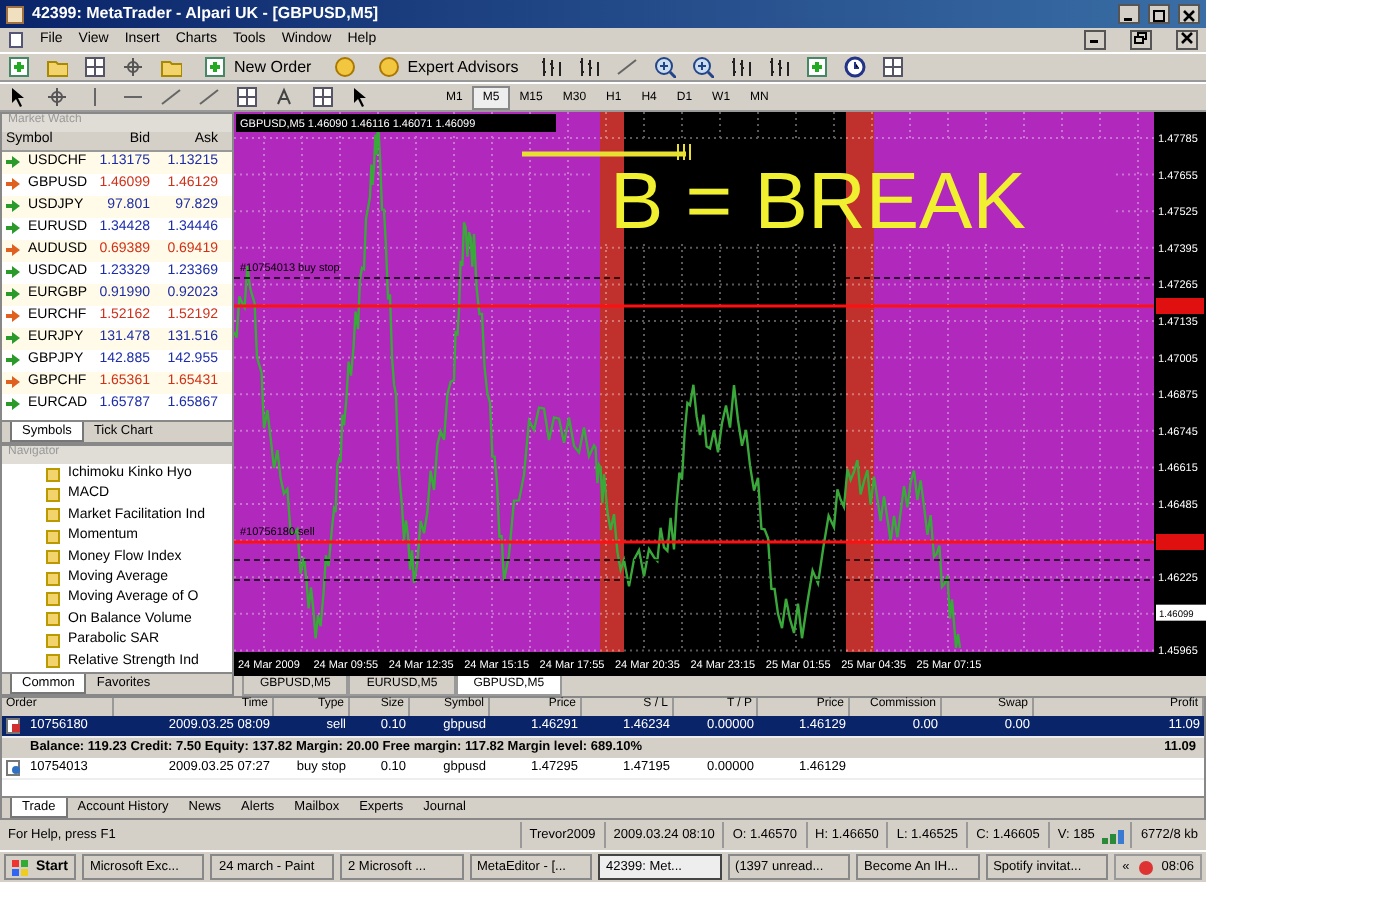 The image size is (1400, 898). What do you see at coordinates (206, 14) in the screenshot?
I see `window-title: 42399: MetaTrader - Alpari UK - [GBPUSD,M5]` at bounding box center [206, 14].